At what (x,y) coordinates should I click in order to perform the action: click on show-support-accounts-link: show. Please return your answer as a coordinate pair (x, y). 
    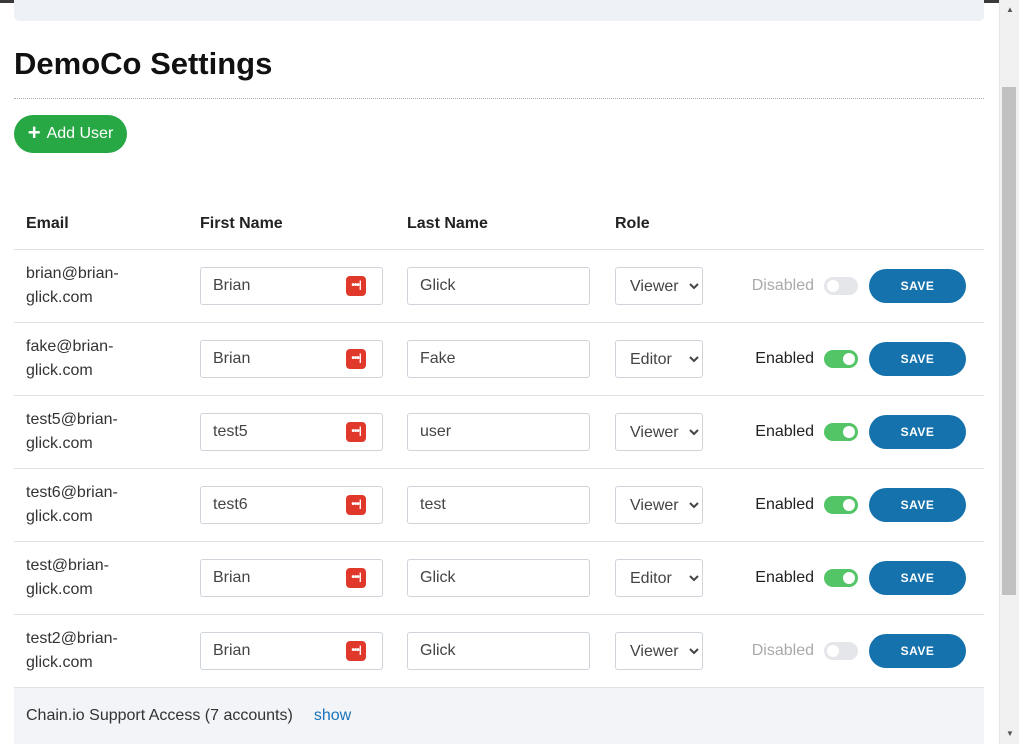
    Looking at the image, I should click on (332, 716).